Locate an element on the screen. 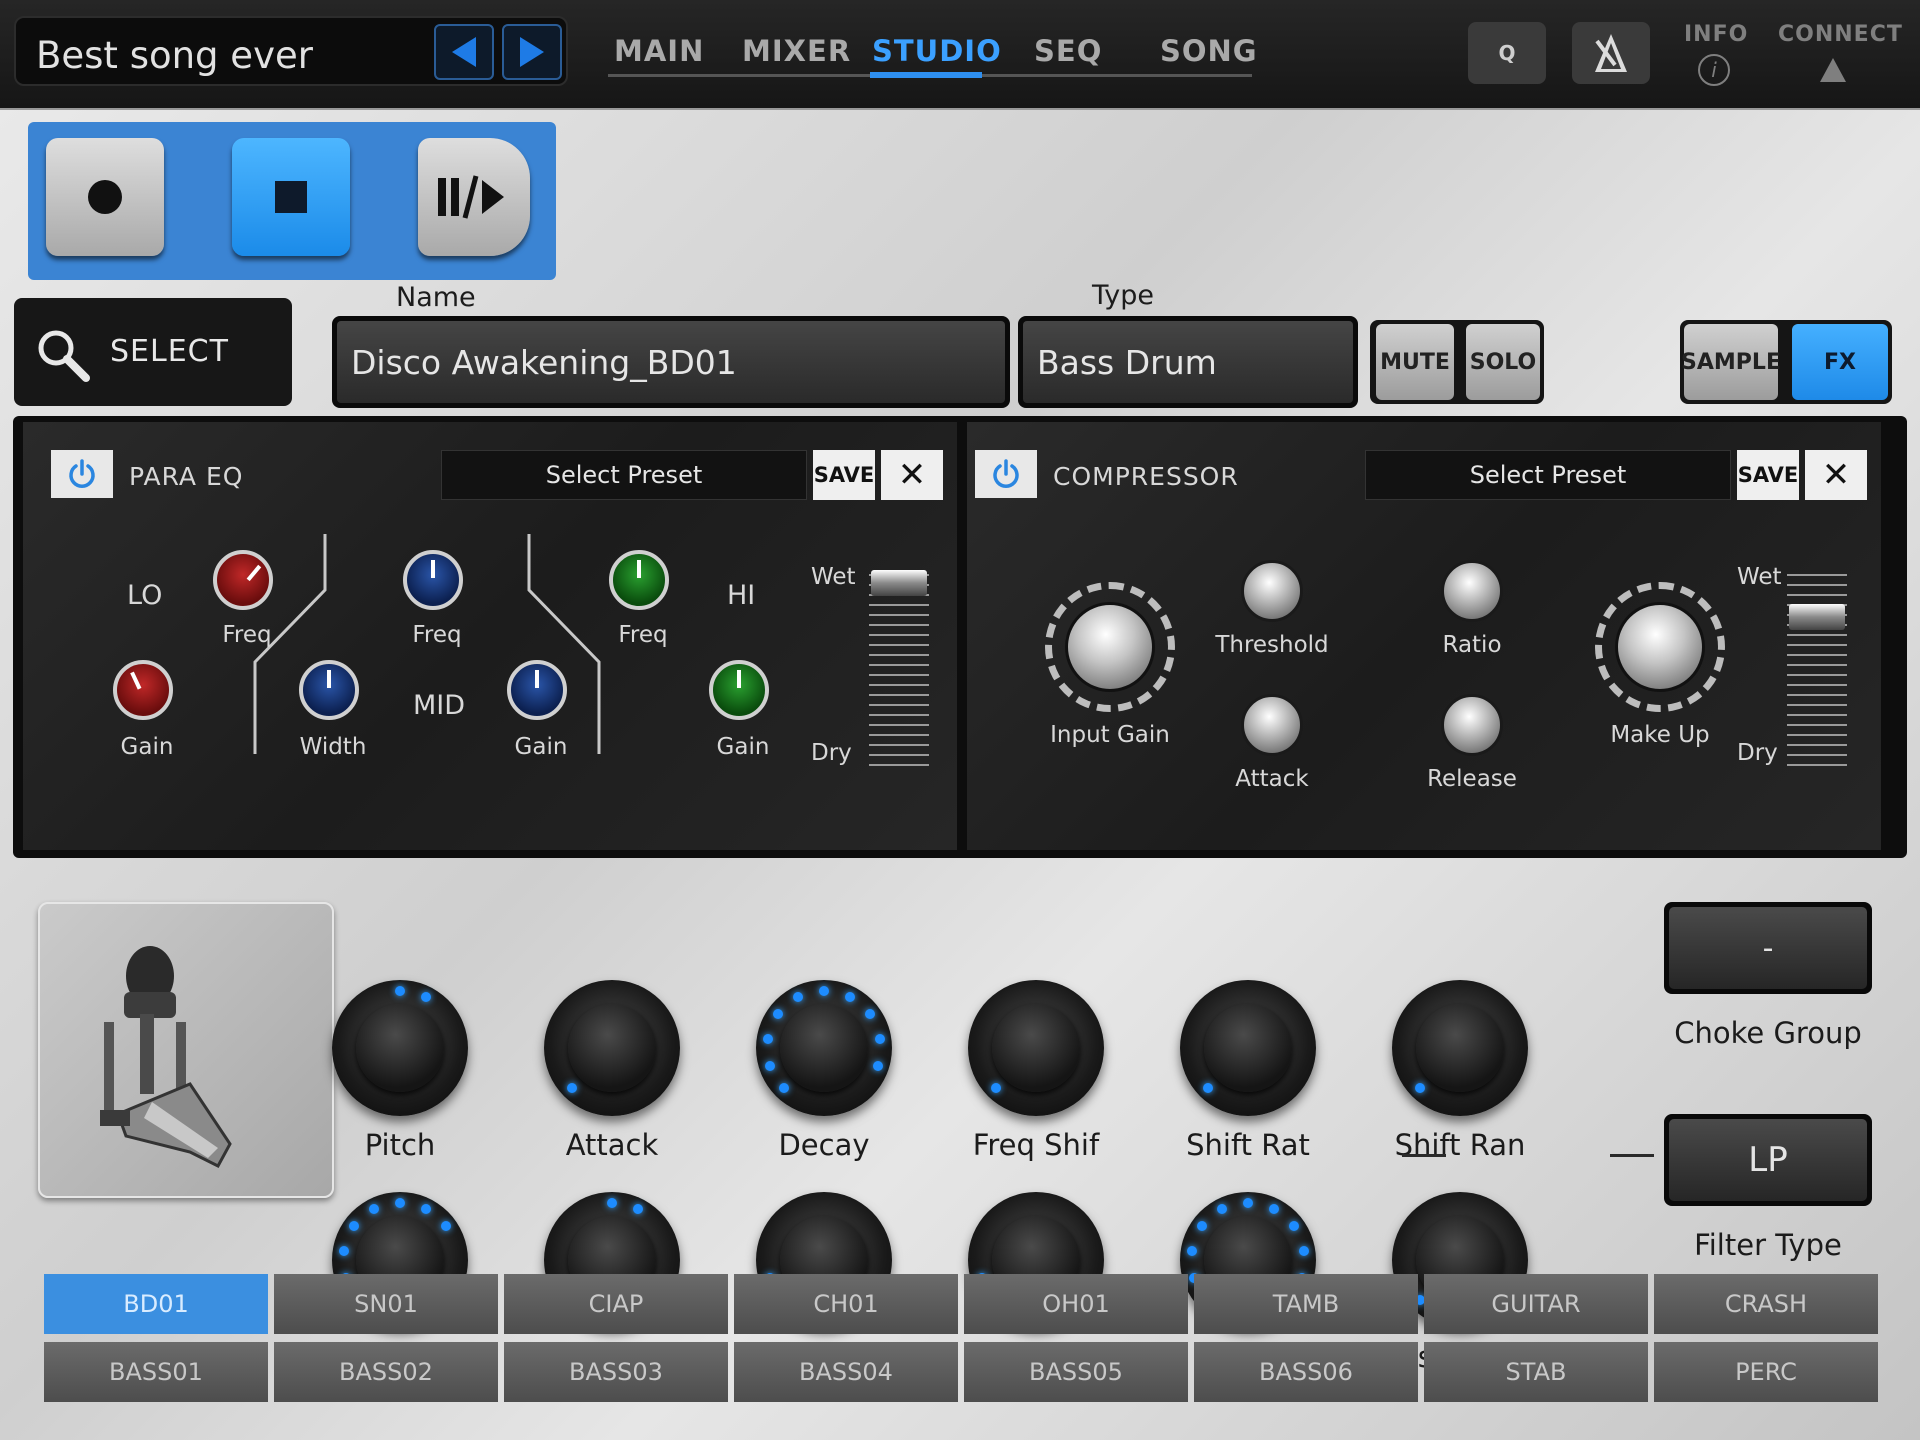  para-eq-save-button: SAVE is located at coordinates (844, 475).